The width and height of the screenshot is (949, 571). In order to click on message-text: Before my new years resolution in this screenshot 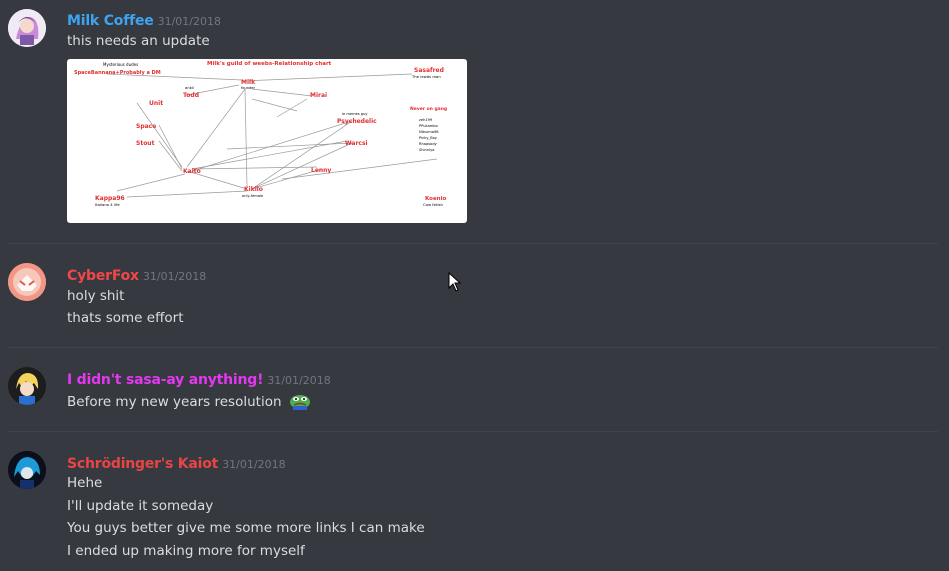, I will do `click(189, 403)`.